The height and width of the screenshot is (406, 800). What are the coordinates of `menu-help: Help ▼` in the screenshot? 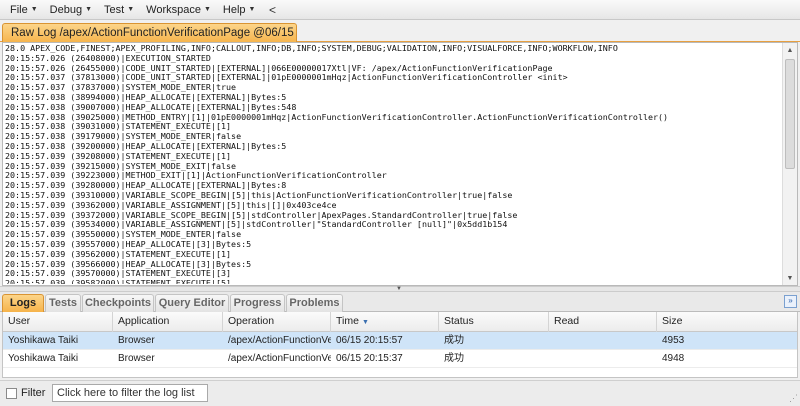 It's located at (239, 10).